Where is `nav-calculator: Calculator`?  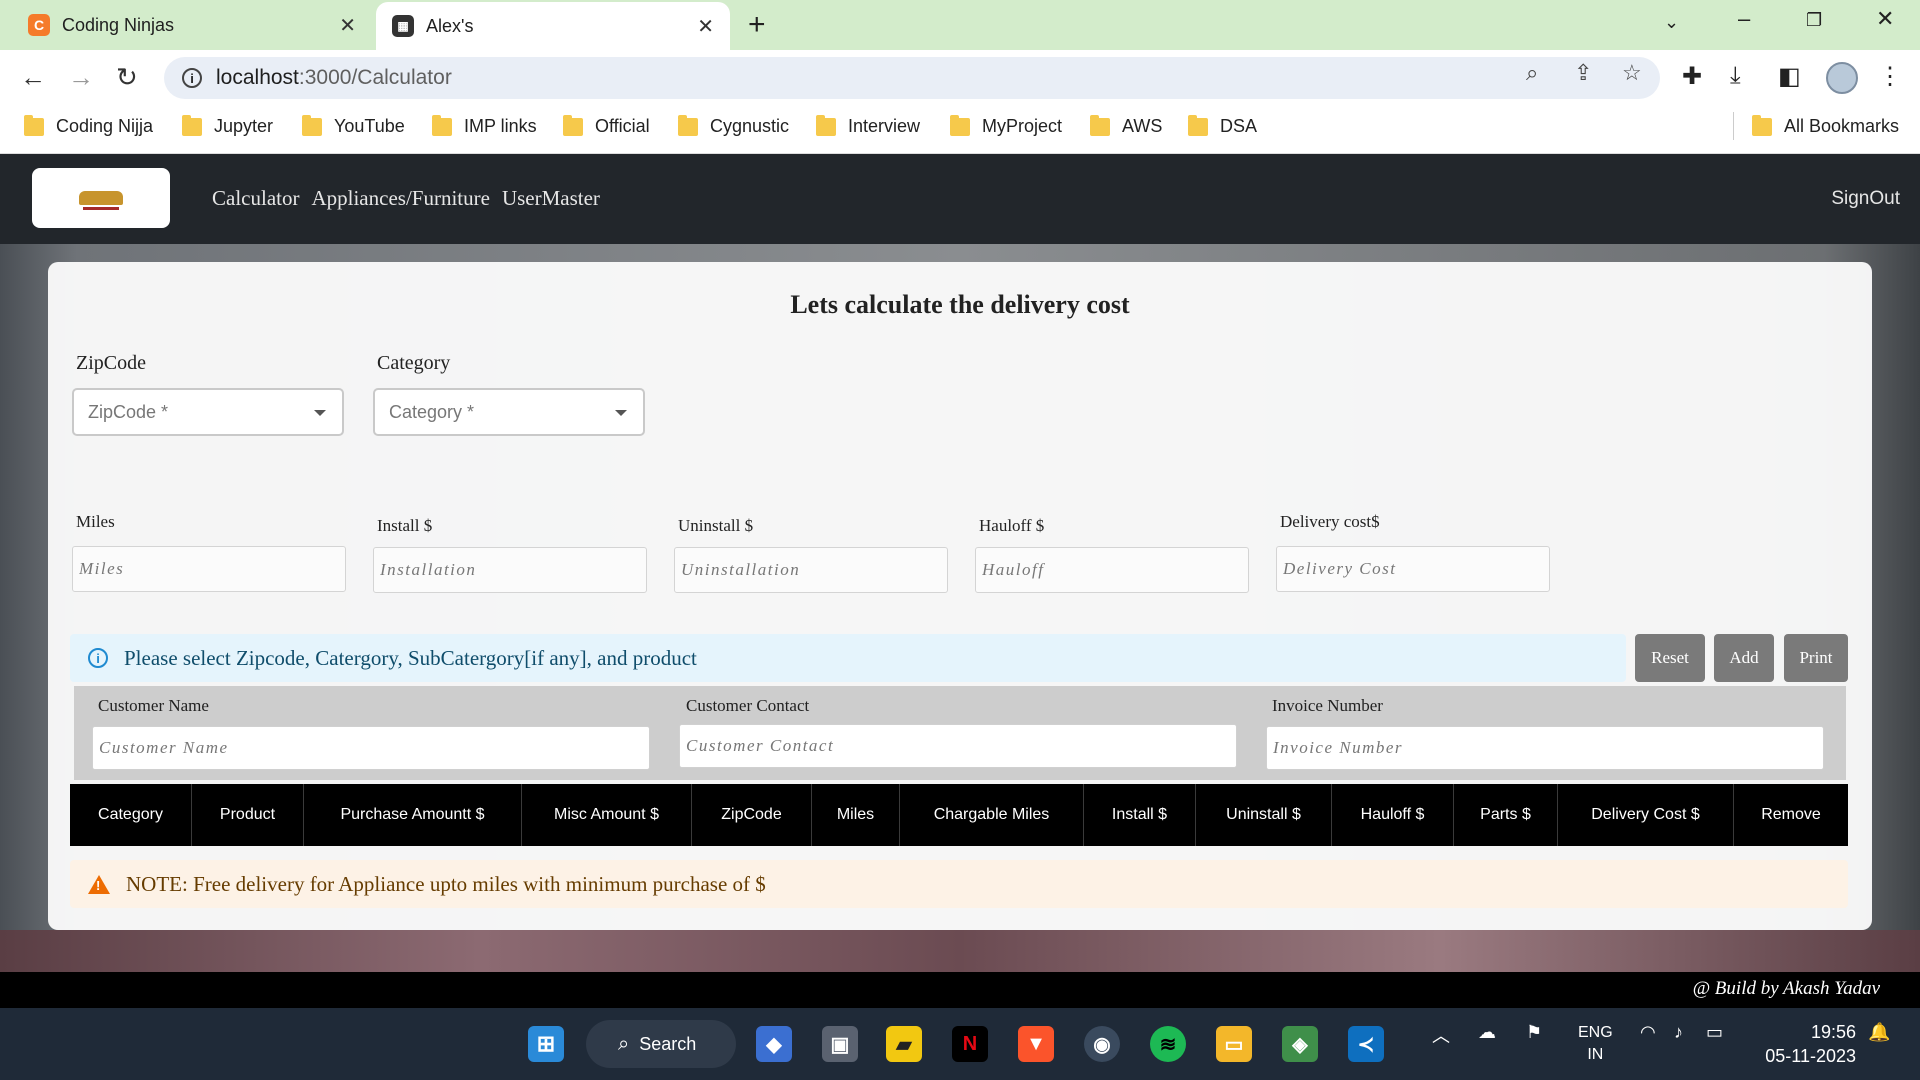
nav-calculator: Calculator is located at coordinates (255, 198).